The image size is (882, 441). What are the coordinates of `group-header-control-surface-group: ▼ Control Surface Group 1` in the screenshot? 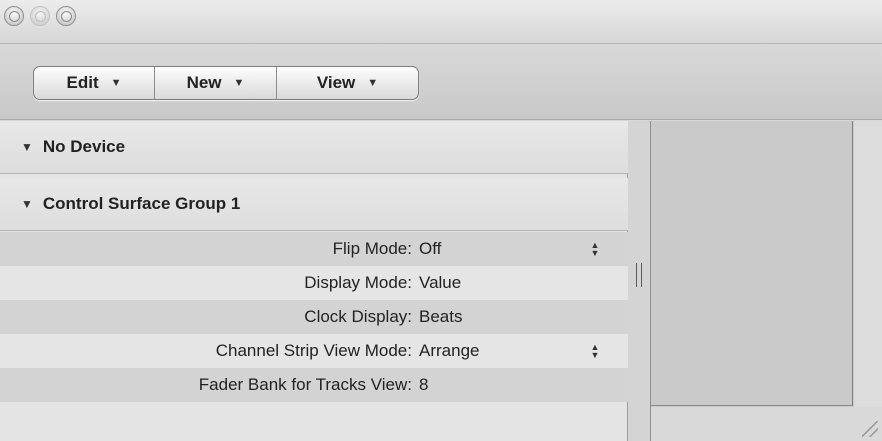 It's located at (314, 204).